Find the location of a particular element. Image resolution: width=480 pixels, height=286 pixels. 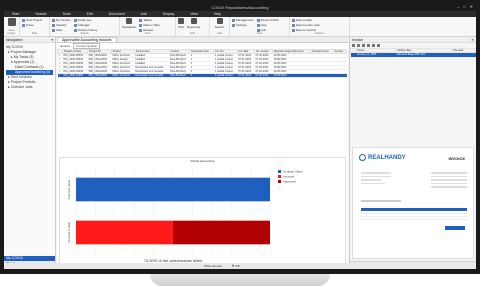

invoice-panel-title: Invoice is located at coordinates (358, 40).